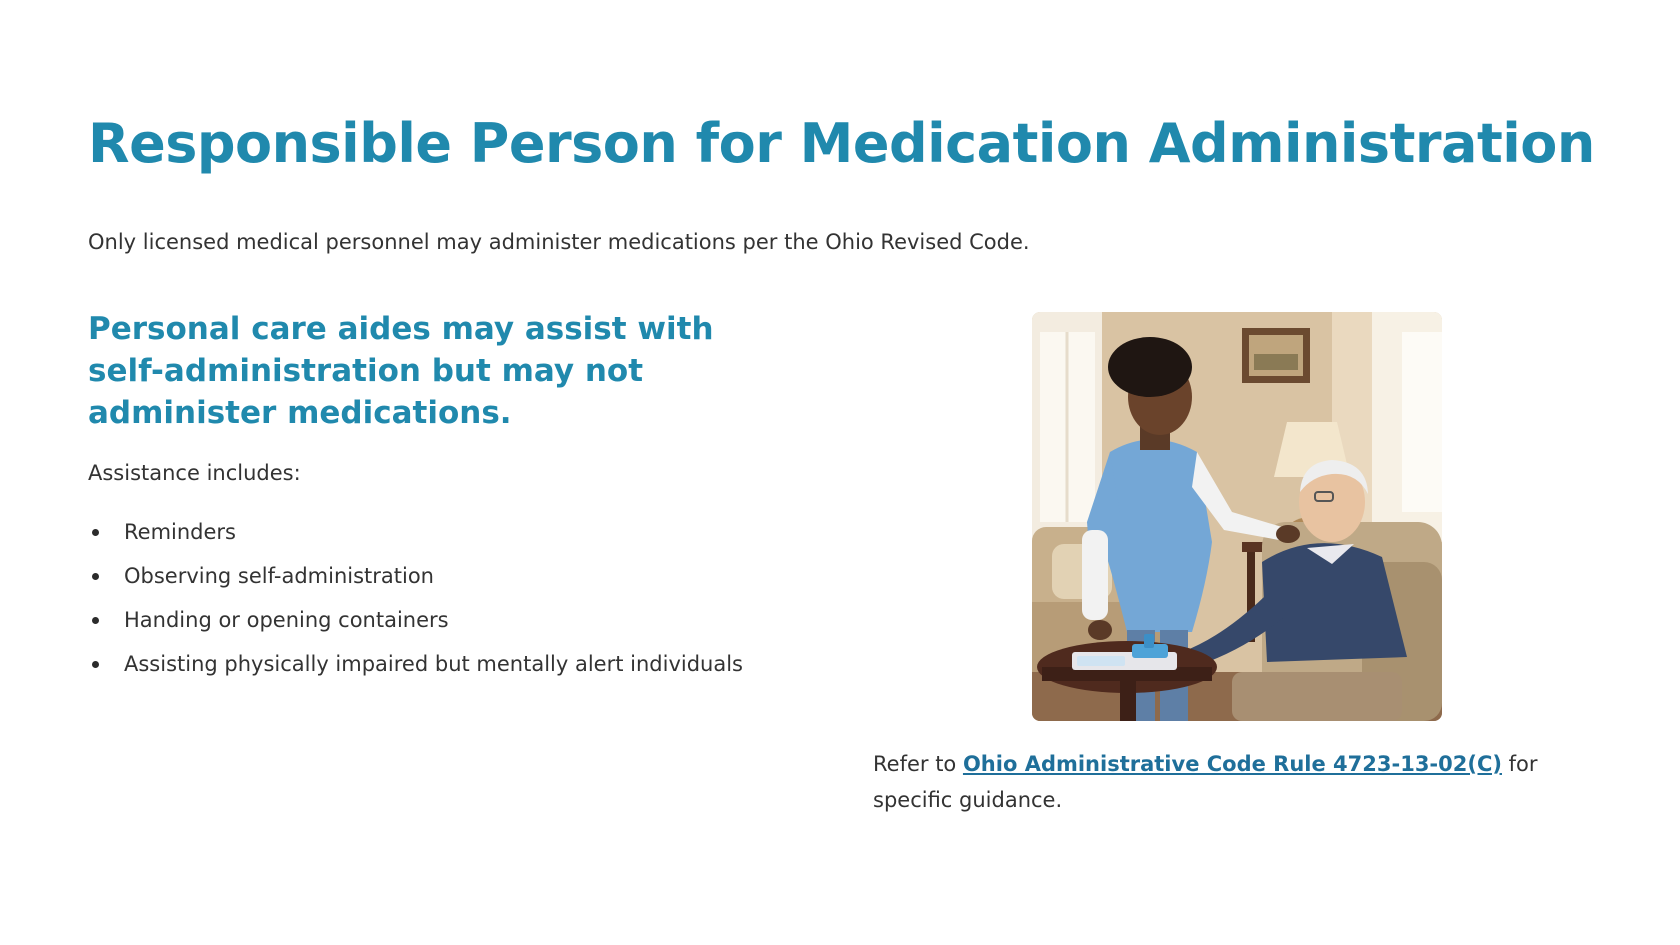  What do you see at coordinates (194, 473) in the screenshot?
I see `assistance-label: Assistance includes:` at bounding box center [194, 473].